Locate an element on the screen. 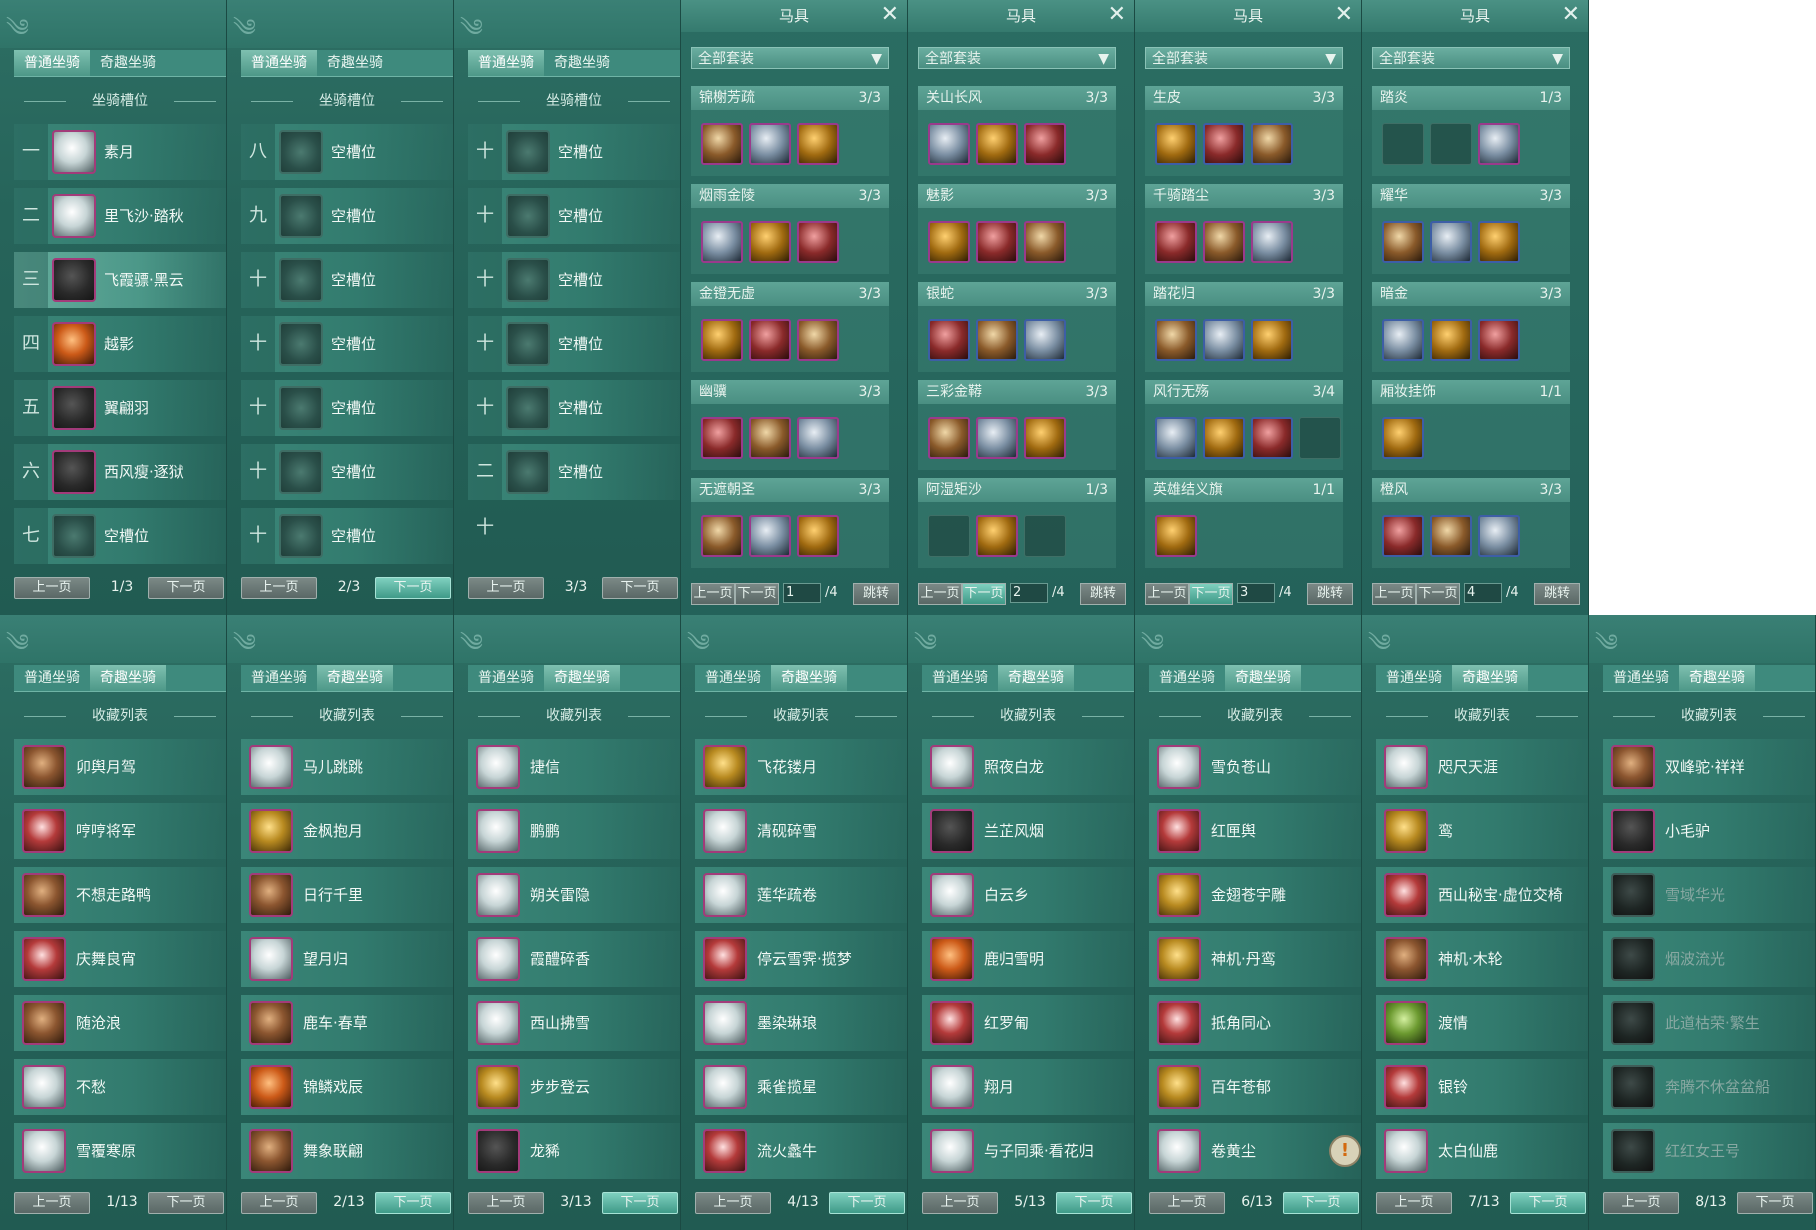  collection-list-item: 咫尺天涯 is located at coordinates (1482, 767).